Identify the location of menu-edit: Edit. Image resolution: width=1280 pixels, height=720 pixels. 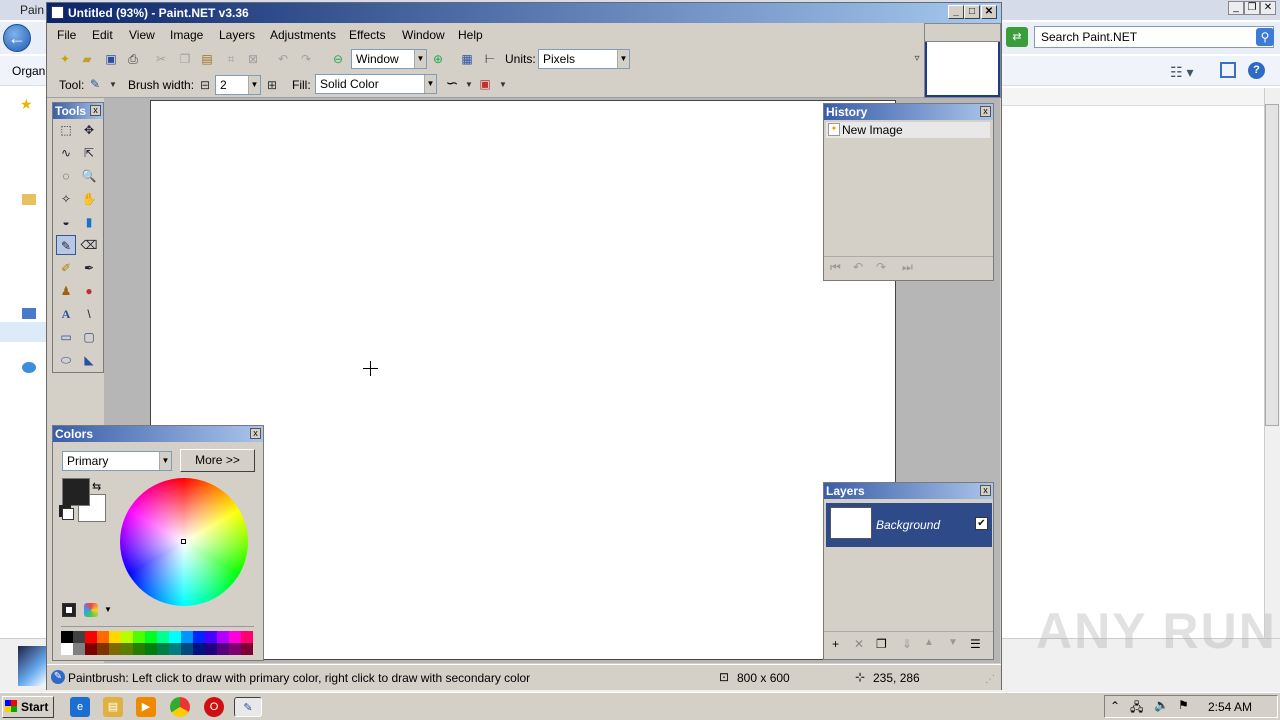
(102, 35).